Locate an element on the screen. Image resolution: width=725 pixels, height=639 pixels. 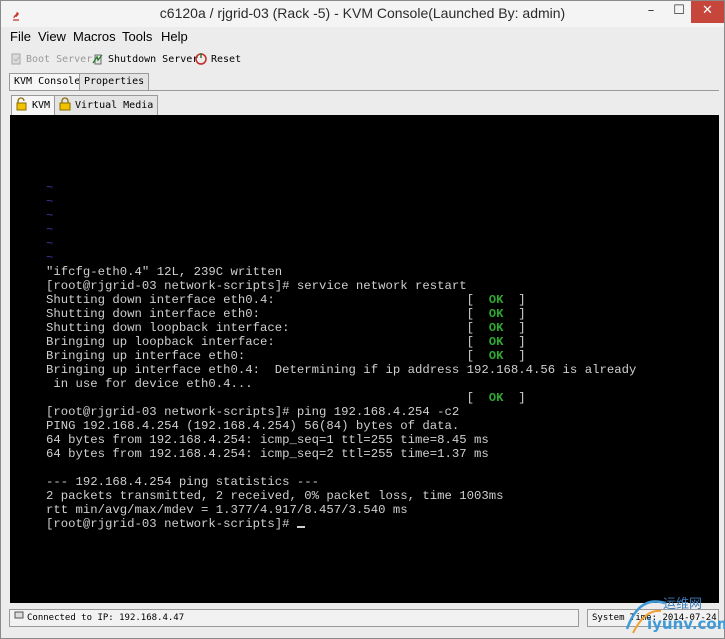
menu-view: View is located at coordinates (52, 36).